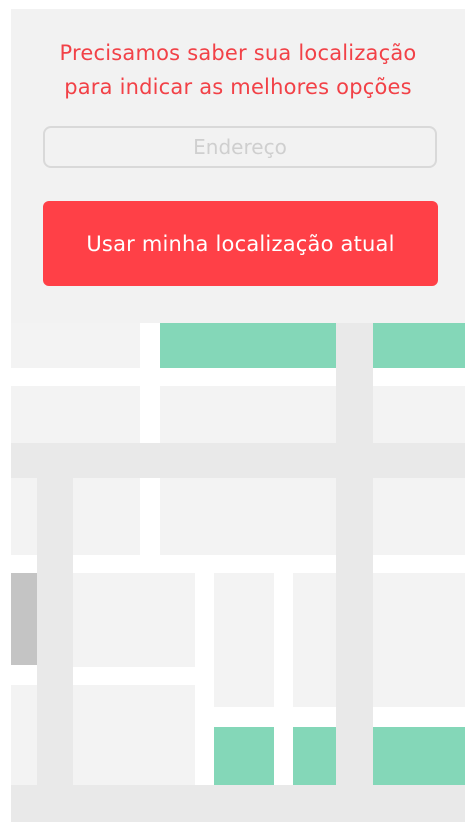 The image size is (465, 822). I want to click on location-prompt-line-2: para indicar as melhores opções, so click(238, 87).